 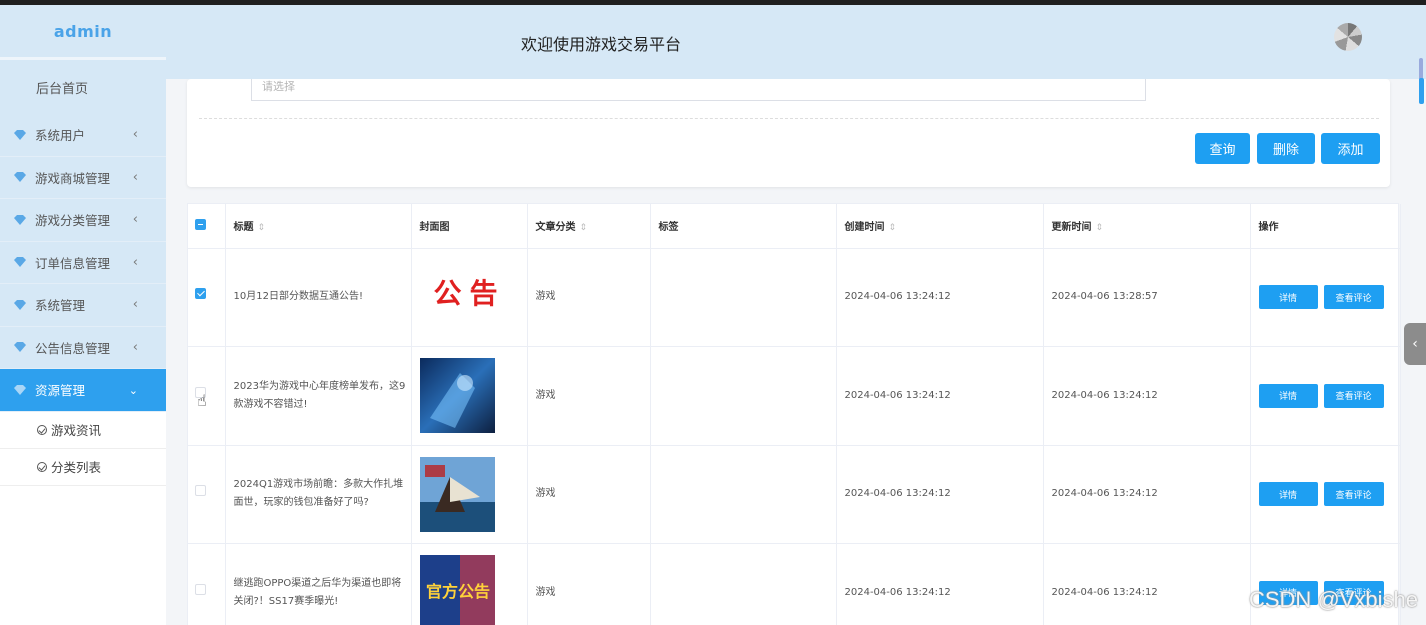 What do you see at coordinates (60, 306) in the screenshot?
I see `sidebar-item-label: 系统管理` at bounding box center [60, 306].